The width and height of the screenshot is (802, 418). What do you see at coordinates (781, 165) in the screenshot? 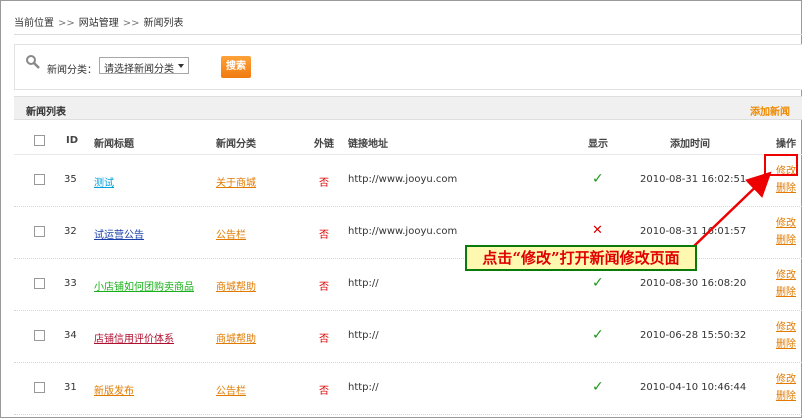
I see `edit-highlight-box` at bounding box center [781, 165].